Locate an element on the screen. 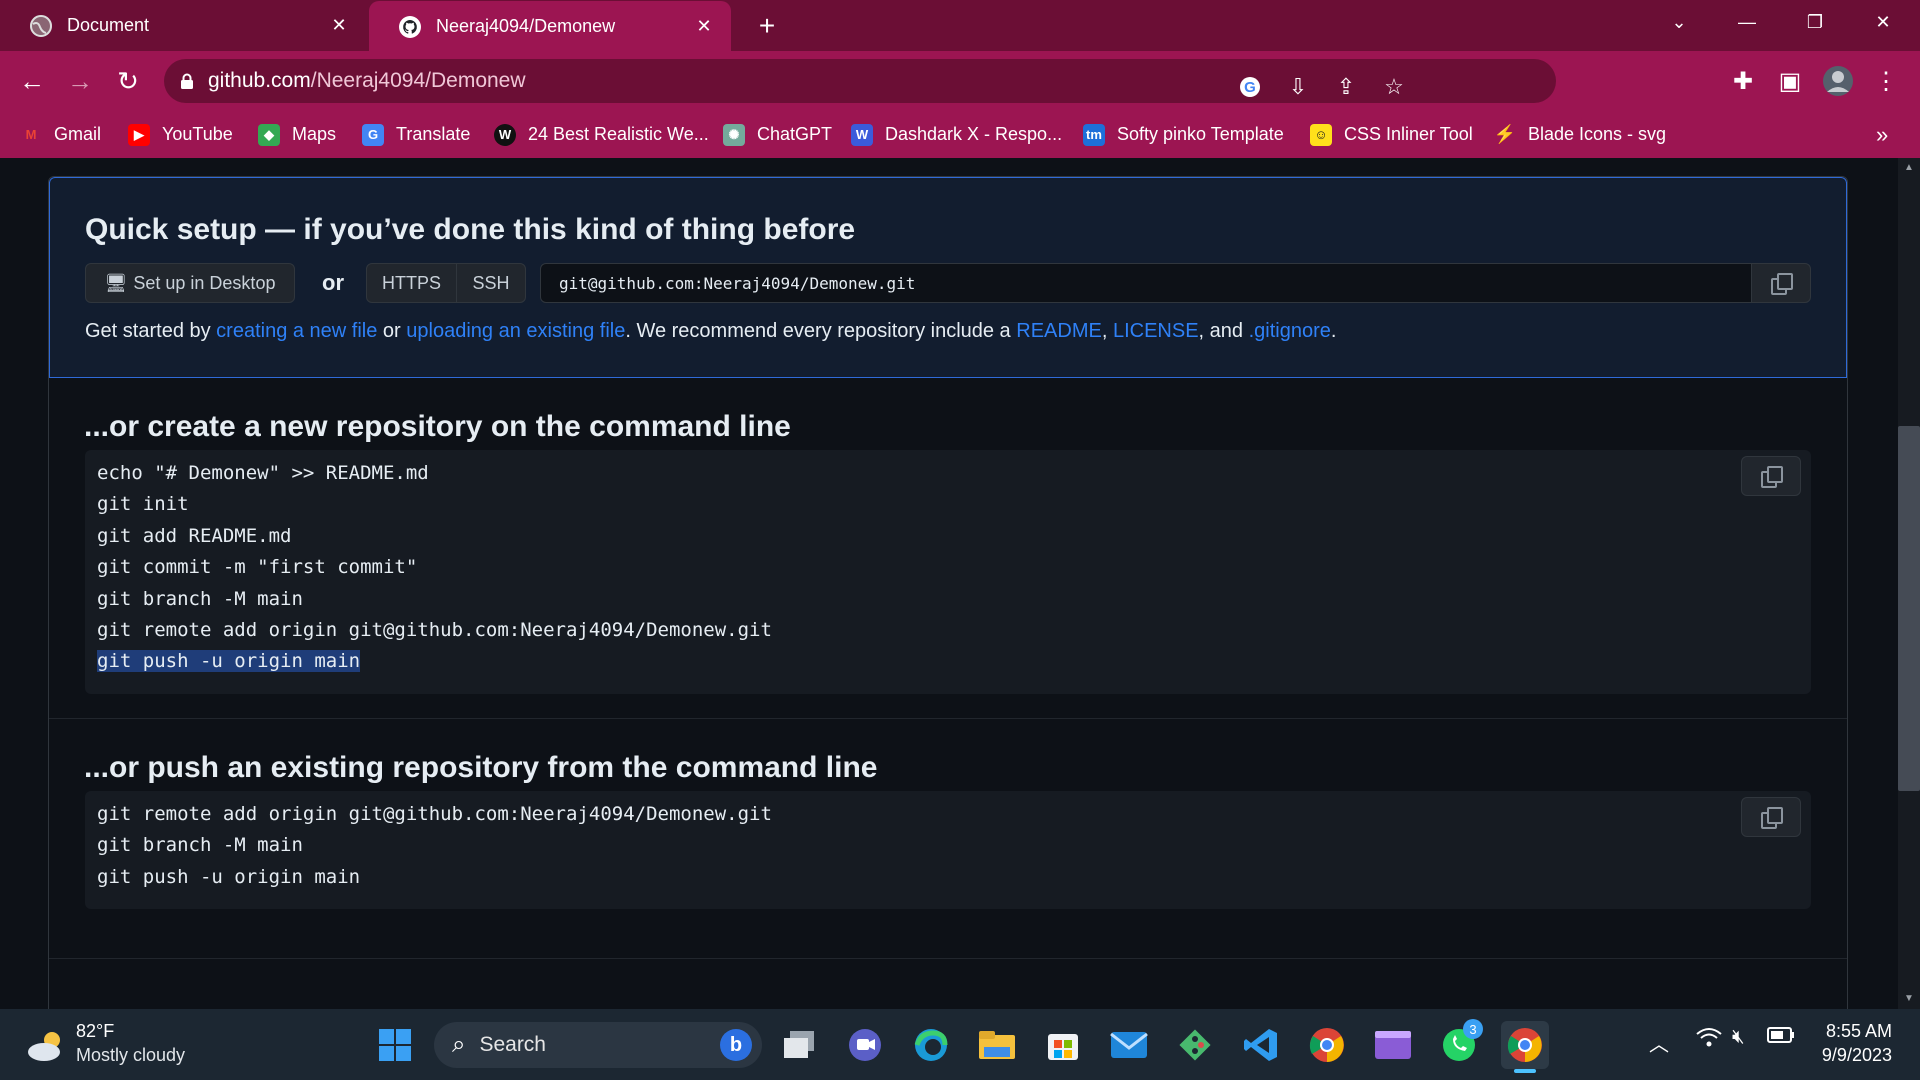 This screenshot has width=1920, height=1080. forward-button: → is located at coordinates (80, 81).